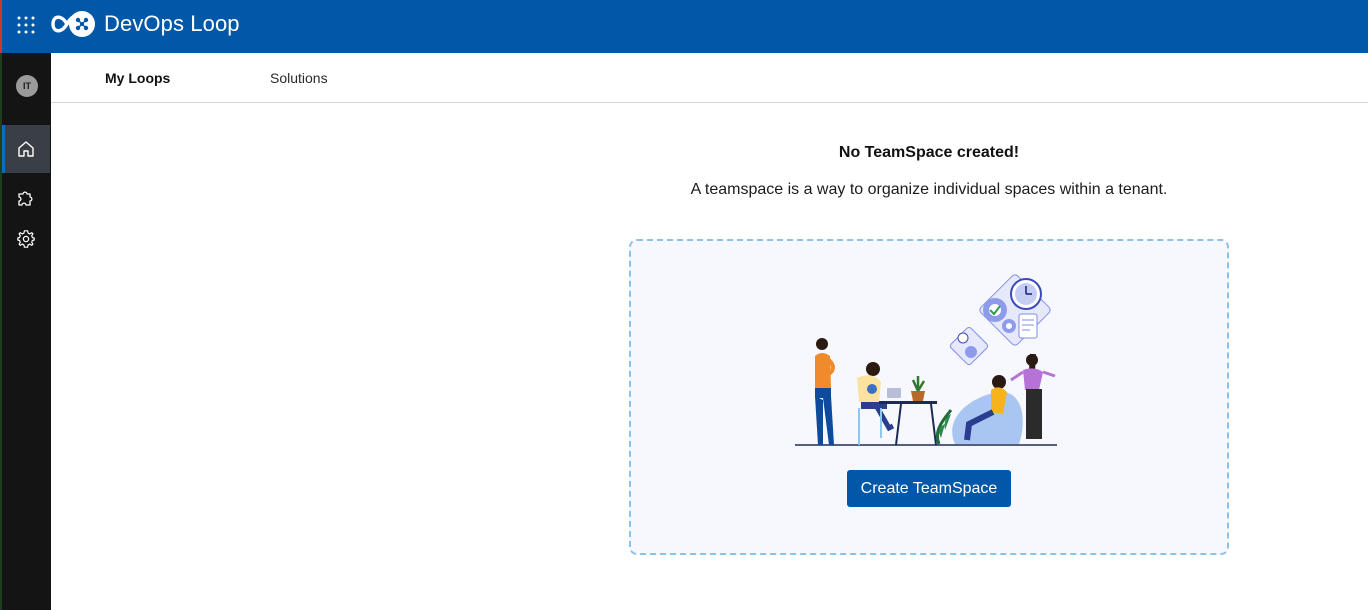  What do you see at coordinates (172, 23) in the screenshot?
I see `app-title: DevOps Loop` at bounding box center [172, 23].